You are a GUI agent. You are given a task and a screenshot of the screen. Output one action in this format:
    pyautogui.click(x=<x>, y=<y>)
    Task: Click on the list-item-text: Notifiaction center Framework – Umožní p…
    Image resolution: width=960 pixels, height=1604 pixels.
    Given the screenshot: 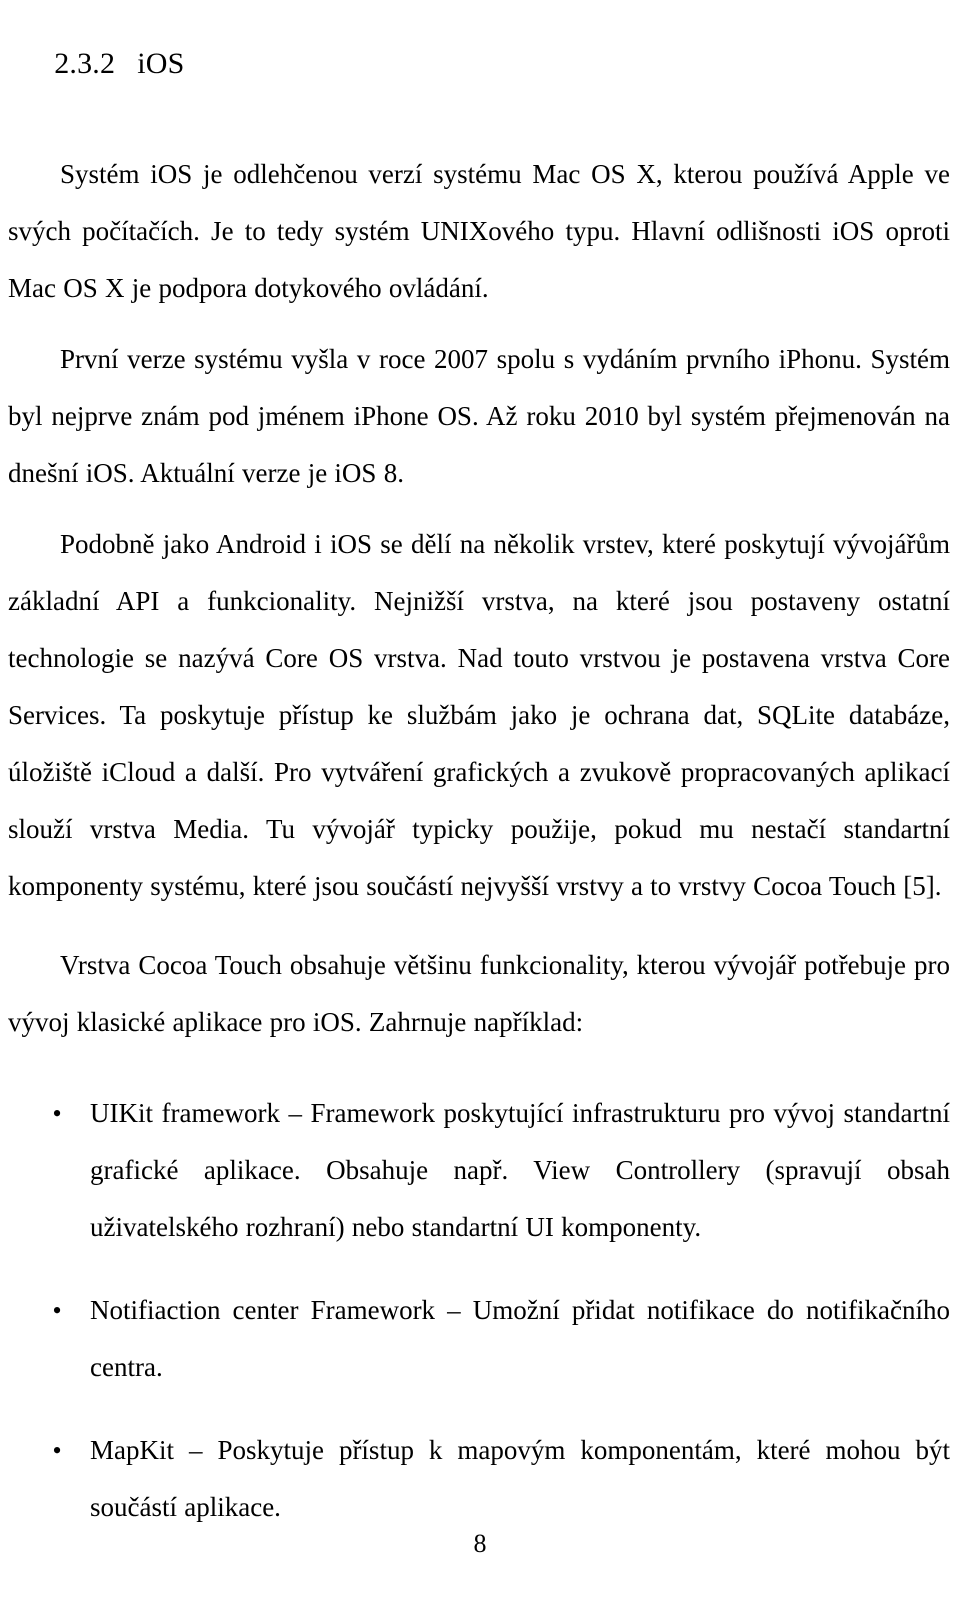 What is the action you would take?
    pyautogui.click(x=520, y=1338)
    